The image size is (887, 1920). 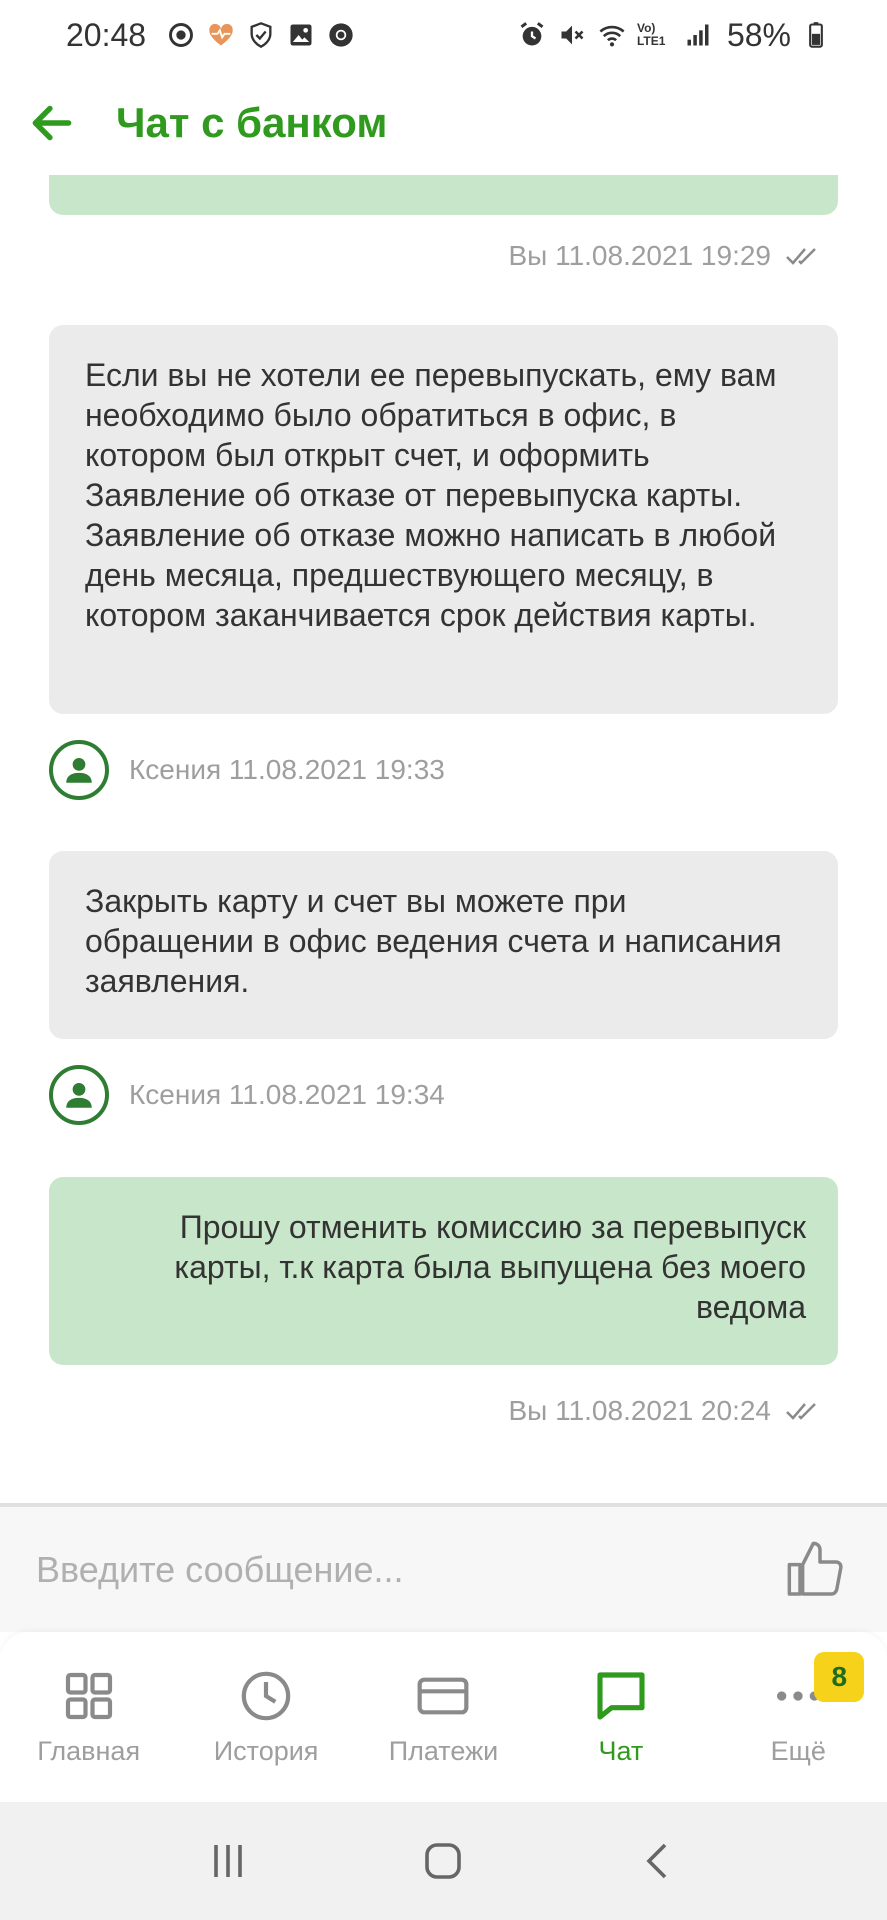 I want to click on recent-apps-icon, so click(x=228, y=1861).